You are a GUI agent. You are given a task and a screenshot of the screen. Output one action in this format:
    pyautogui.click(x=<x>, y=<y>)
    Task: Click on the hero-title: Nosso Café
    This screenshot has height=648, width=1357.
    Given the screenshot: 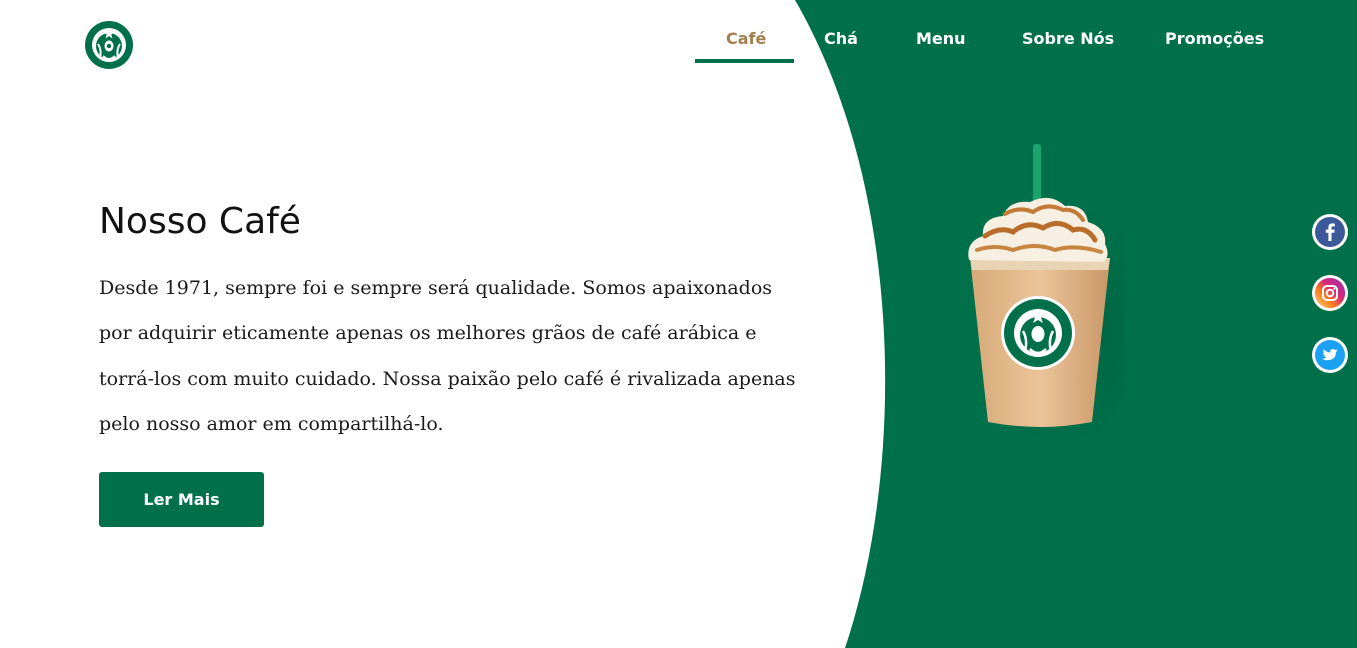 What is the action you would take?
    pyautogui.click(x=200, y=221)
    